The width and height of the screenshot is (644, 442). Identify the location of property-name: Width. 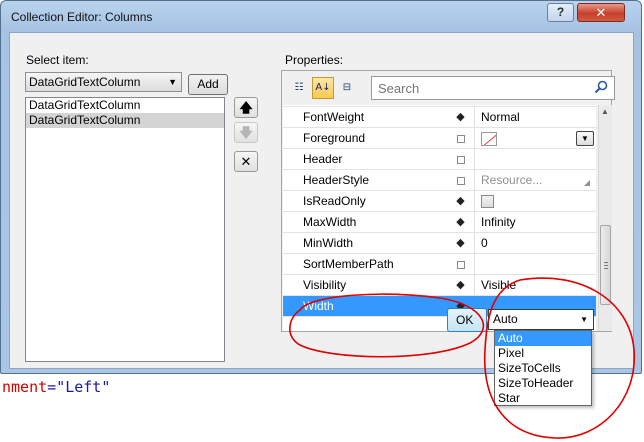
(318, 306).